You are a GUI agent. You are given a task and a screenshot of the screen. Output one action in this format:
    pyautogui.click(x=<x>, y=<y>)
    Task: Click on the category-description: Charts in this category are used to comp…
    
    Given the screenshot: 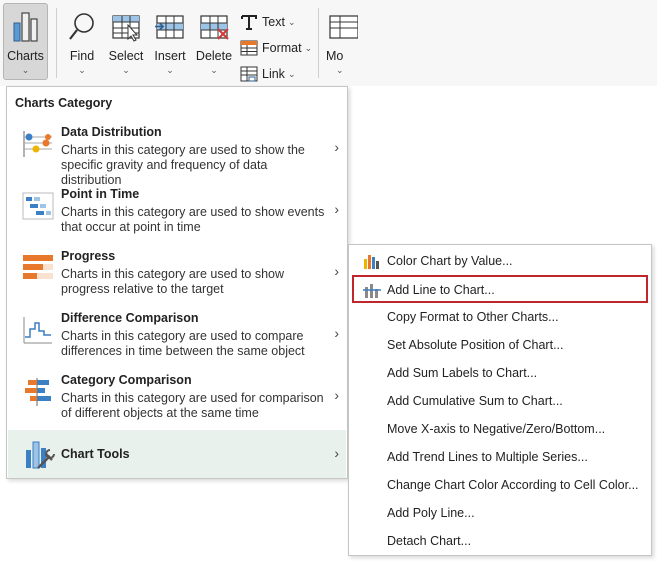 What is the action you would take?
    pyautogui.click(x=183, y=343)
    